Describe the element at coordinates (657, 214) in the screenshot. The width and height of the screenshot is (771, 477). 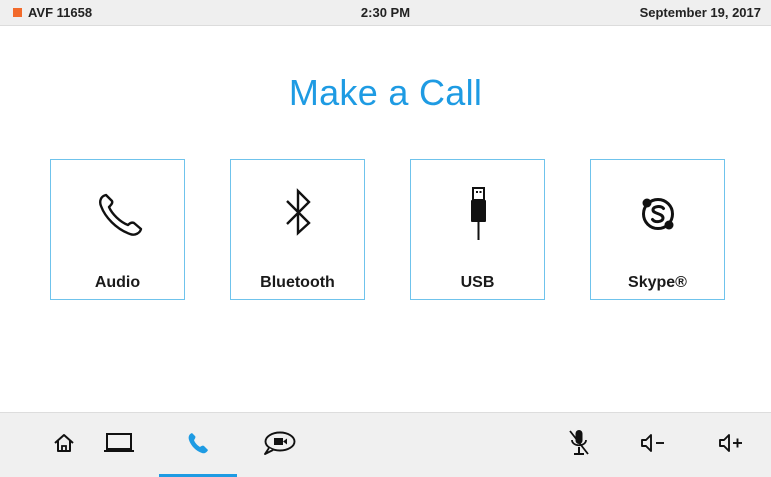
I see `skype-icon` at that location.